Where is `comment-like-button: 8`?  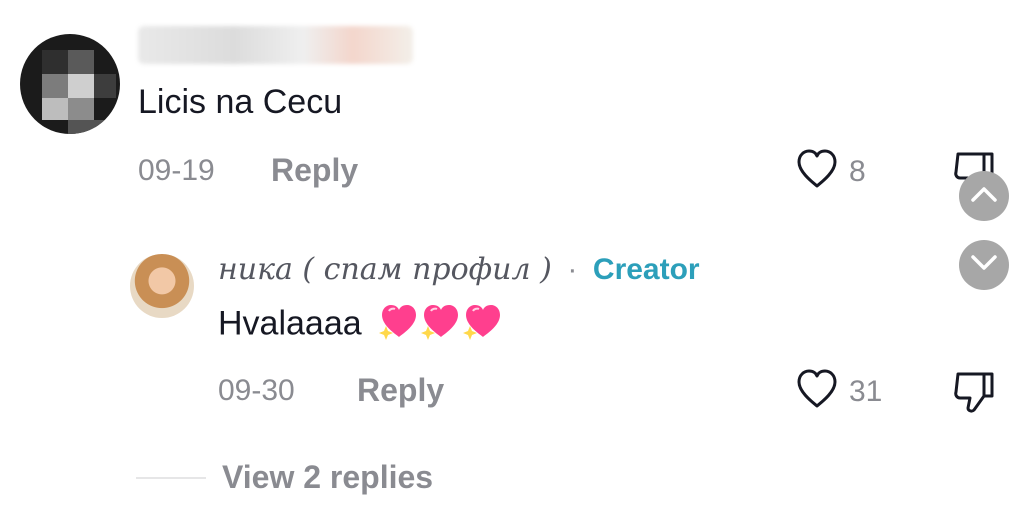 comment-like-button: 8 is located at coordinates (830, 171).